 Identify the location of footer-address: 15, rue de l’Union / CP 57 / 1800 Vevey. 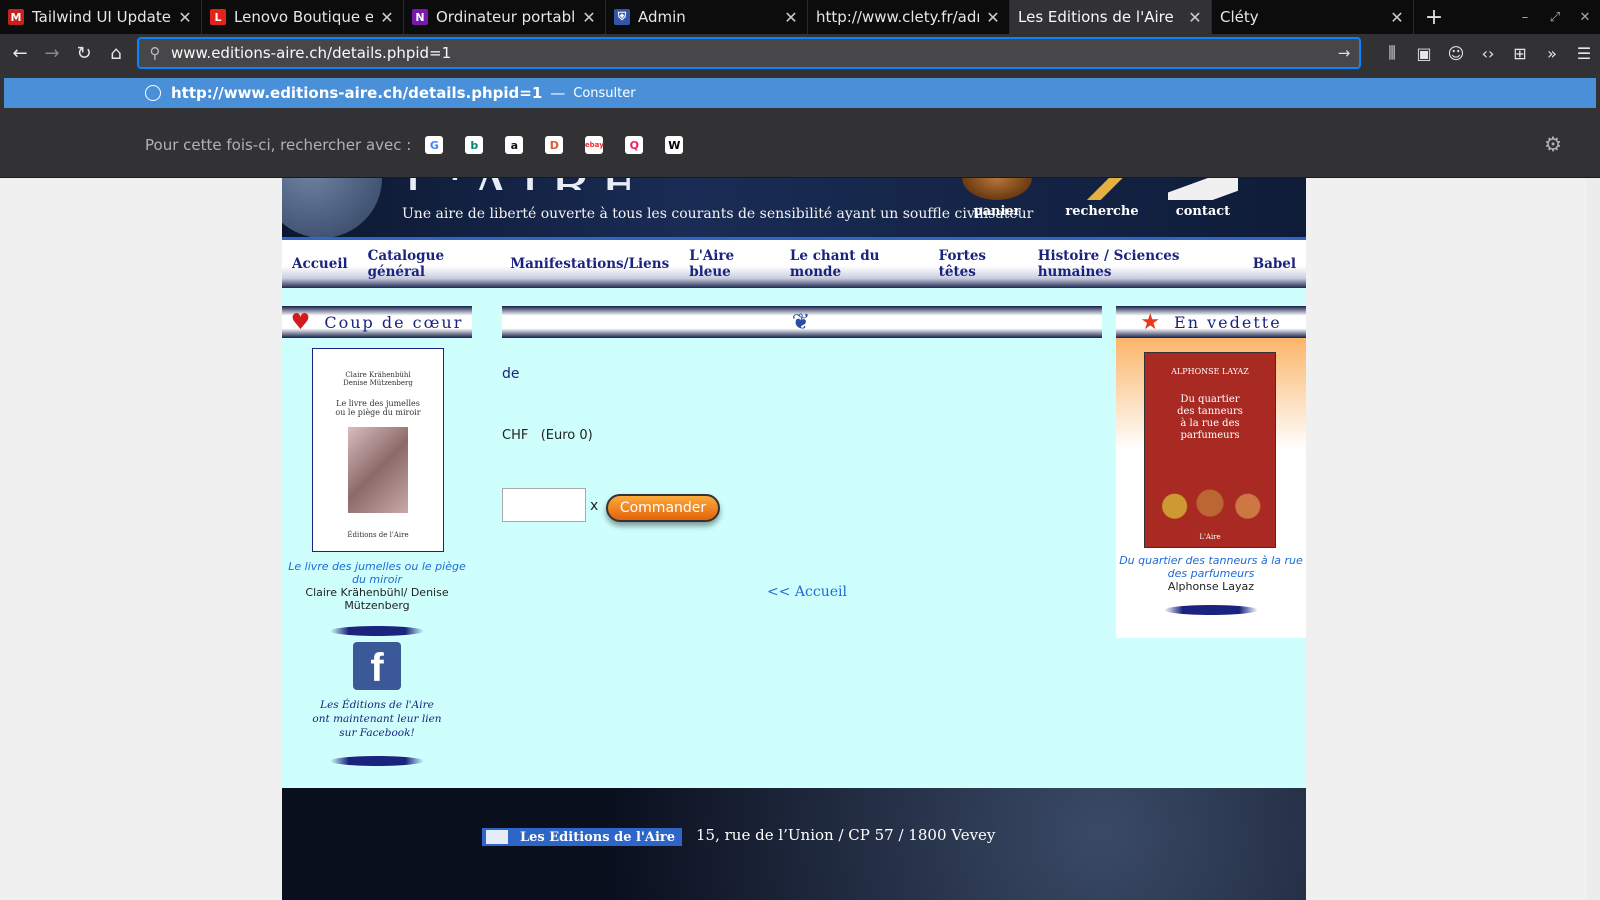
(846, 835).